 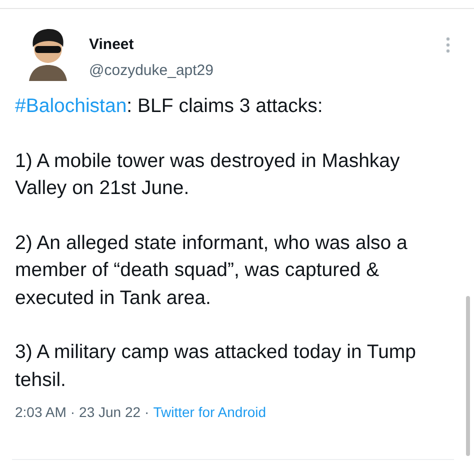 I want to click on tweet-paragraph: 3) A military camp was attacked today in Tump tehsil., so click(x=216, y=366).